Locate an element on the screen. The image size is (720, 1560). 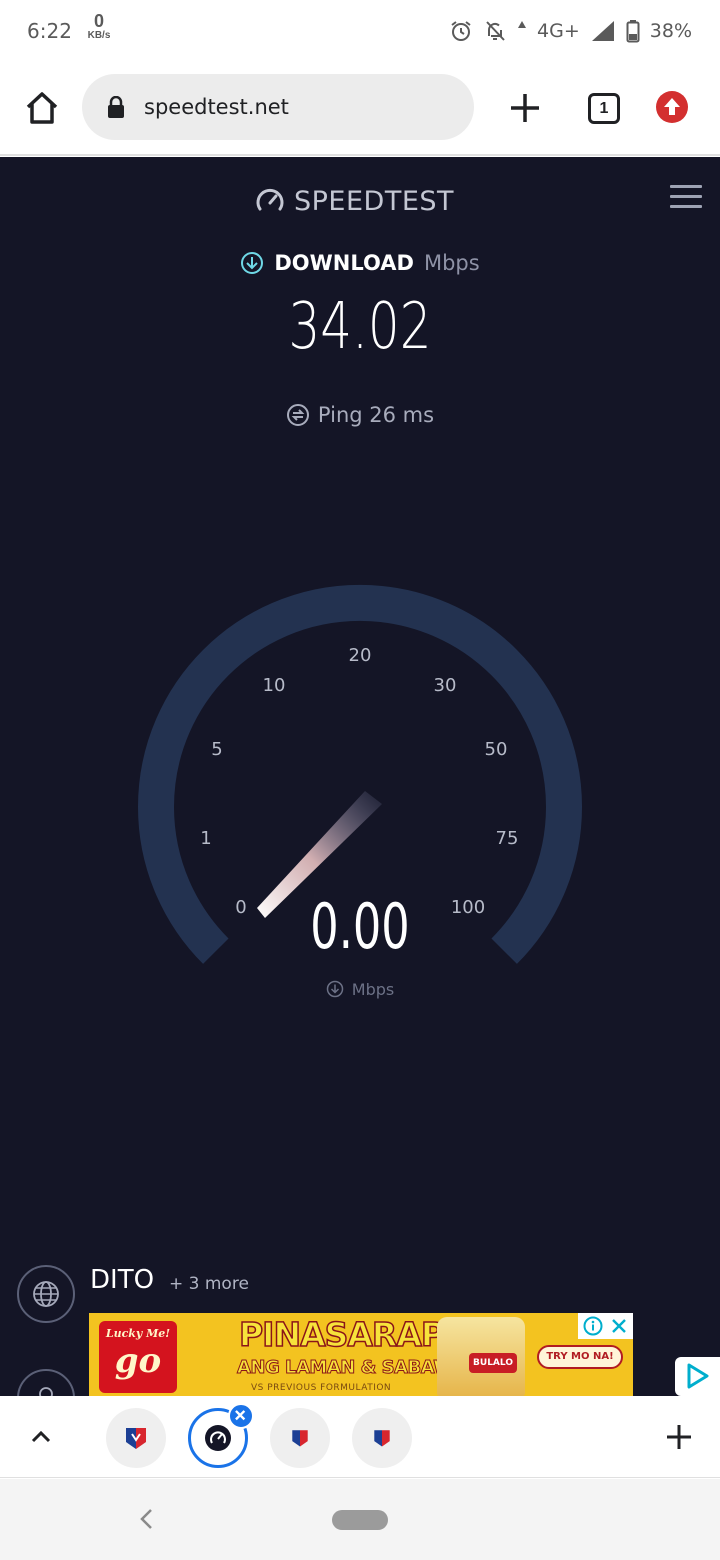
speedtest-logo: SPEEDTEST is located at coordinates (354, 201).